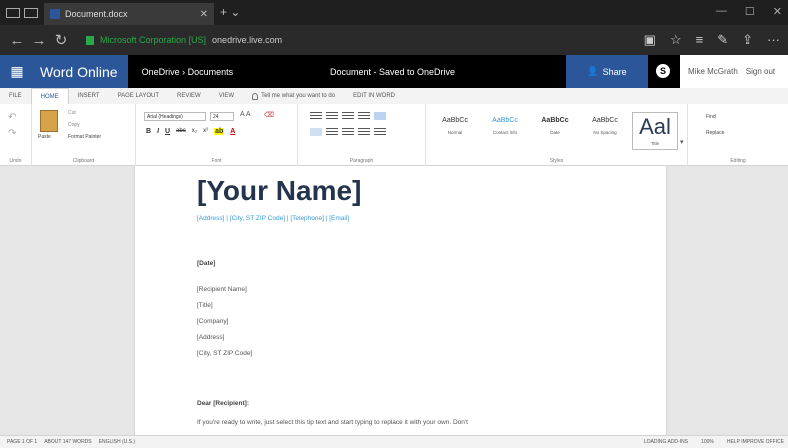  What do you see at coordinates (15, 96) in the screenshot?
I see `tab-file: FILE` at bounding box center [15, 96].